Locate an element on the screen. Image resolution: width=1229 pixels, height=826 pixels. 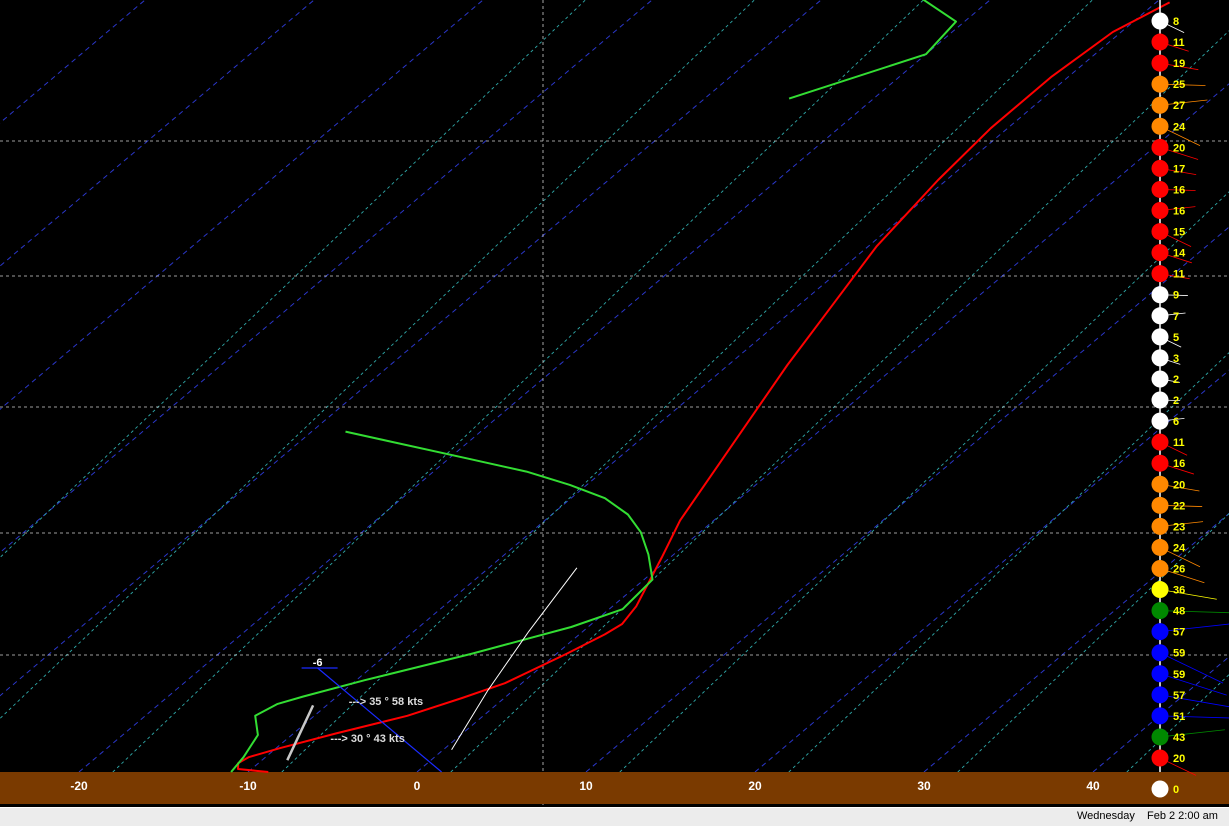
wind-speed-label: 51 is located at coordinates (1179, 717).